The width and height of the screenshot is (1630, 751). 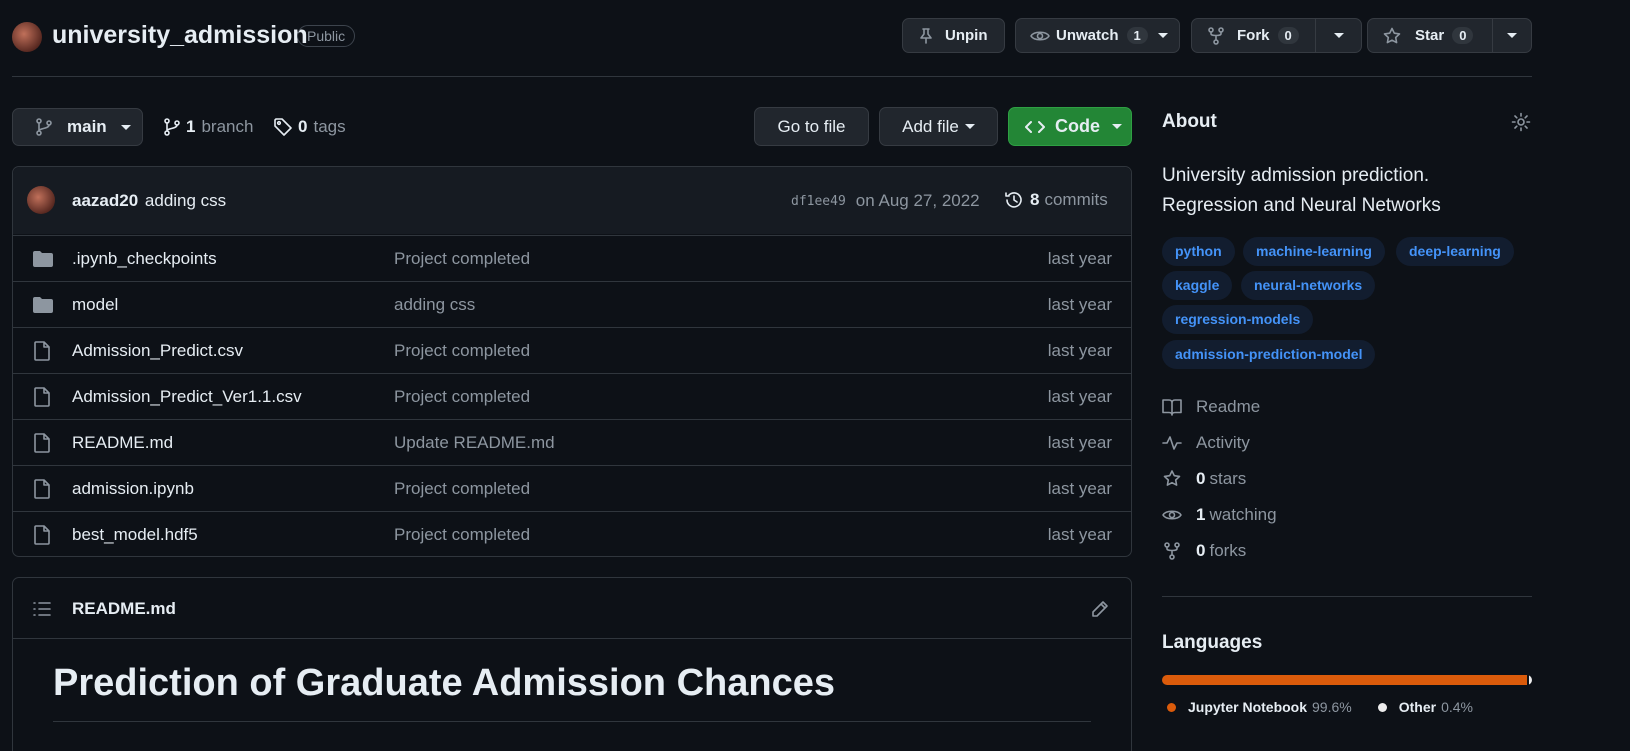 What do you see at coordinates (43, 305) in the screenshot?
I see `folder-icon` at bounding box center [43, 305].